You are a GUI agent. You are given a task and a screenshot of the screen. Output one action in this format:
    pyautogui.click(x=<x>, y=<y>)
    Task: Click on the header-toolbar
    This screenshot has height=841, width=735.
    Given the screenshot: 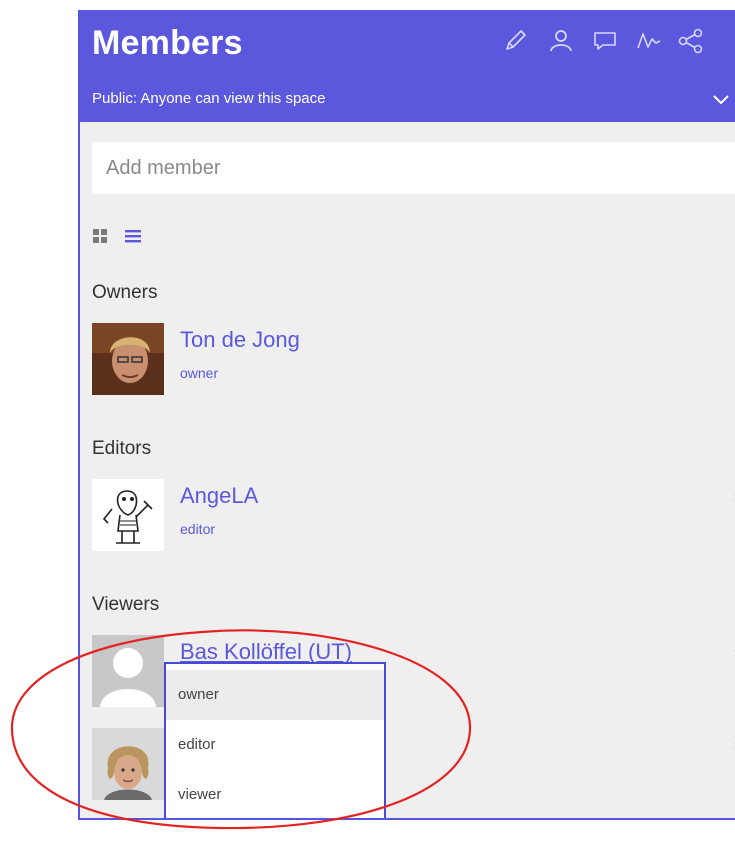 What is the action you would take?
    pyautogui.click(x=617, y=43)
    